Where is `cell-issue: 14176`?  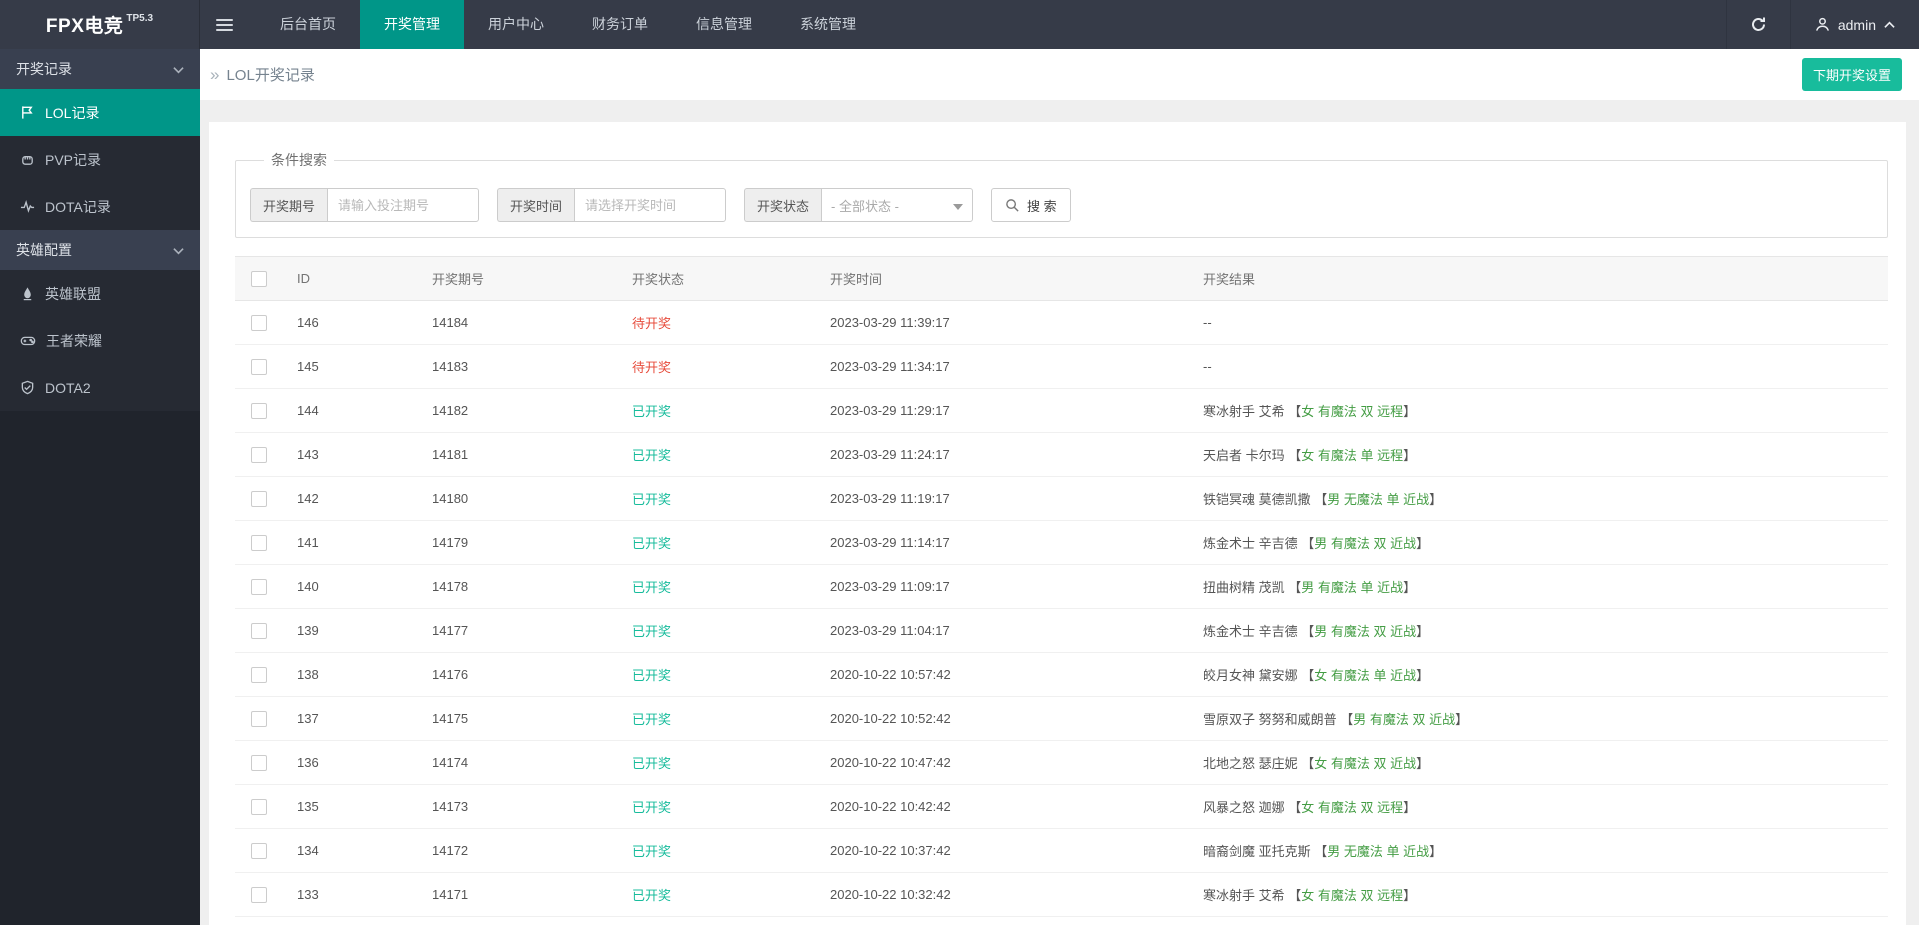 cell-issue: 14176 is located at coordinates (524, 674).